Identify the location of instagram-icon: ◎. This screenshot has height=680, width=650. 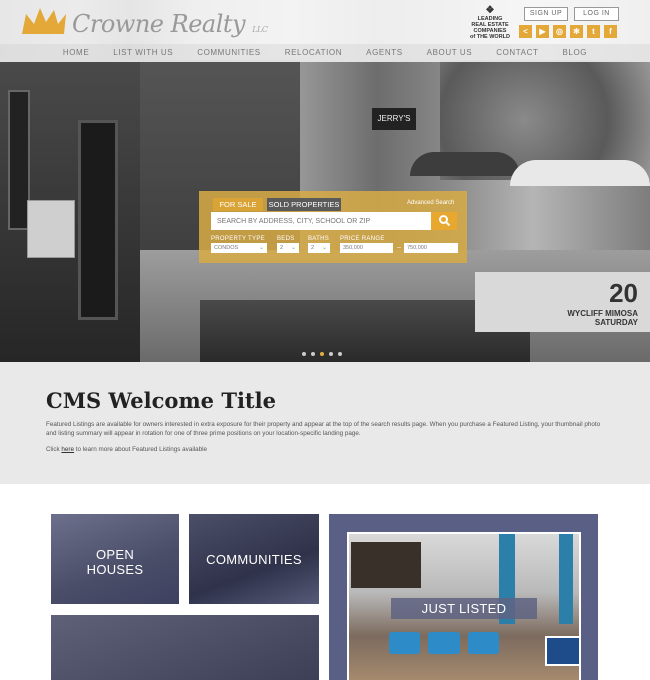
(559, 31).